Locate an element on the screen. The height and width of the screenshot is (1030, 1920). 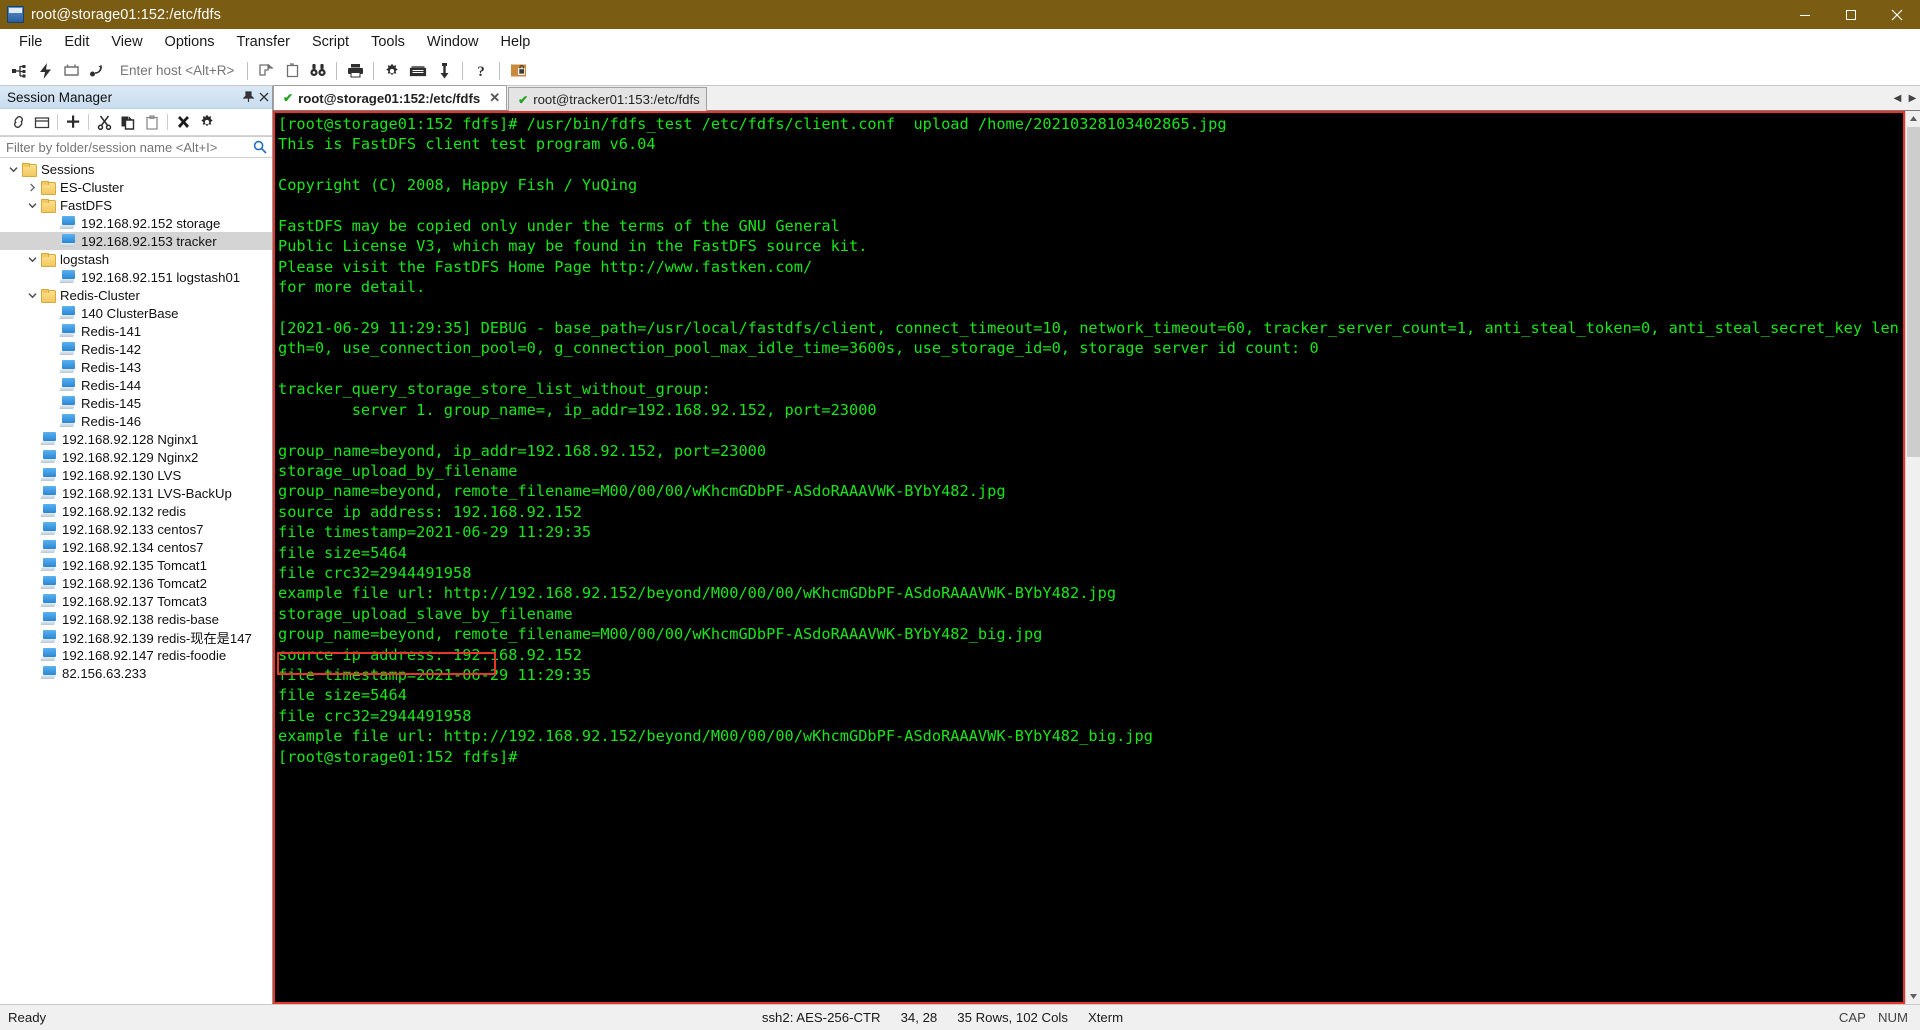
session-tree-item: 192.168.92.138 redis-base is located at coordinates (136, 619).